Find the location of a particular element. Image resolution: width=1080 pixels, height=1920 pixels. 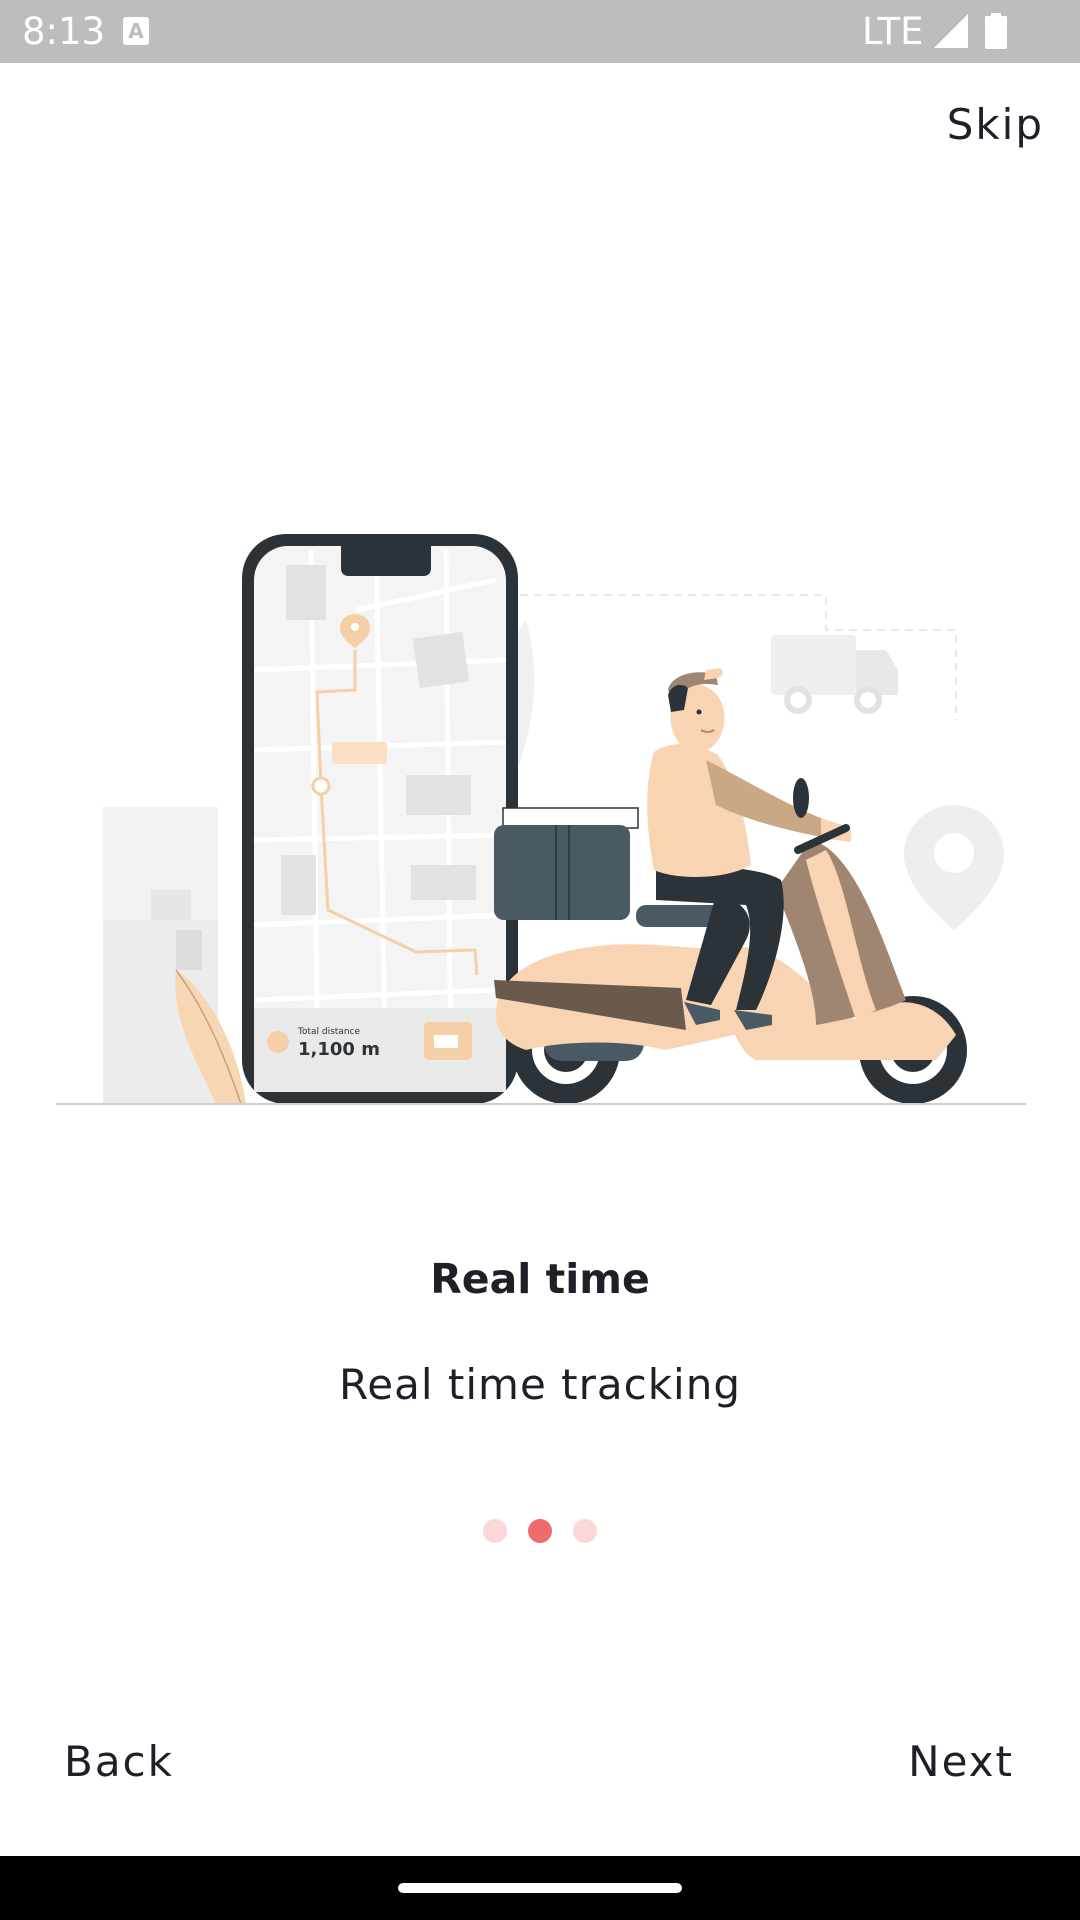

next-button: Next is located at coordinates (961, 1761).